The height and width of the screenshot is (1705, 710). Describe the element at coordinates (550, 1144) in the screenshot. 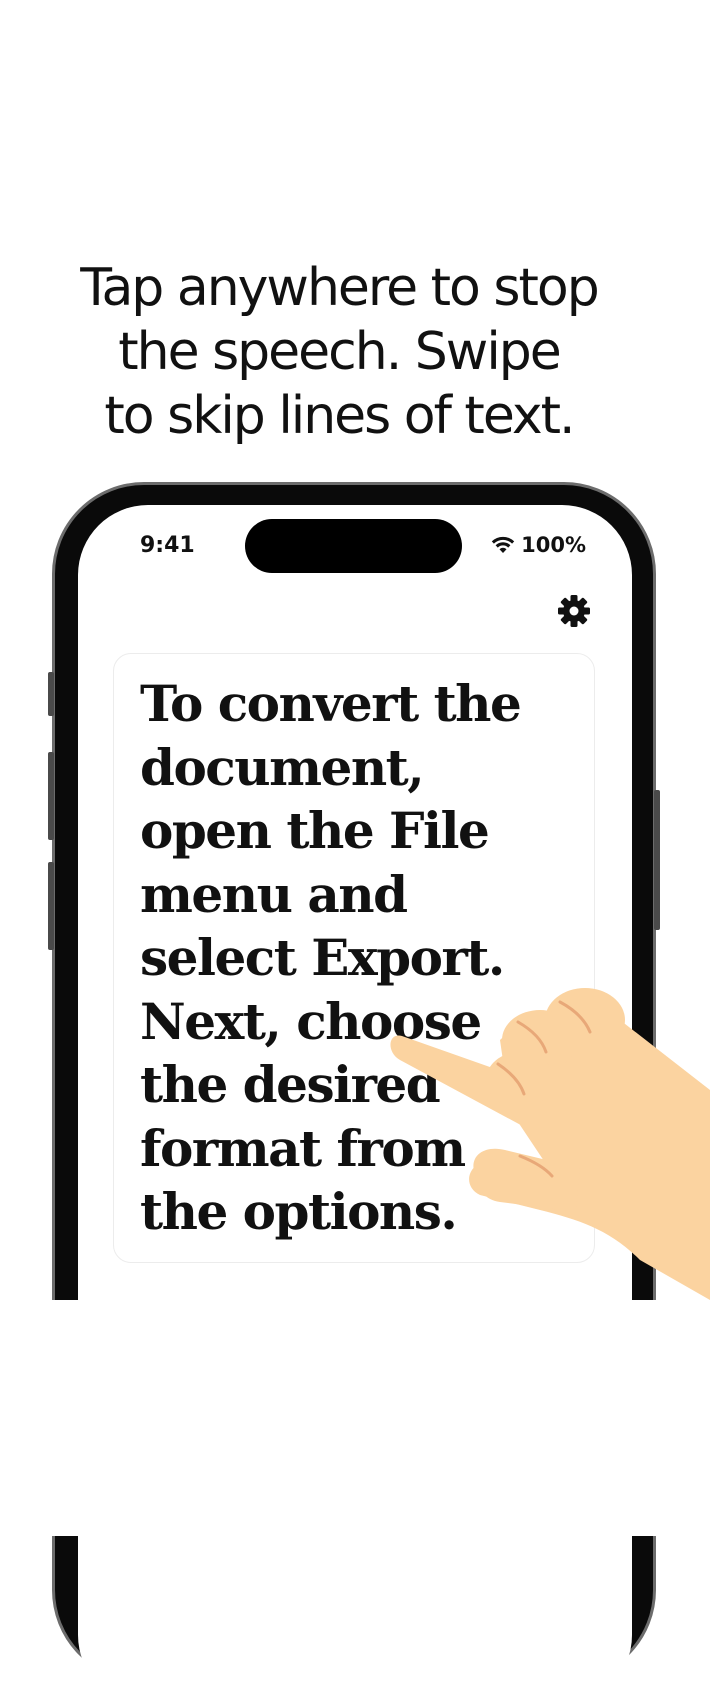

I see `tapping-hand-icon` at that location.